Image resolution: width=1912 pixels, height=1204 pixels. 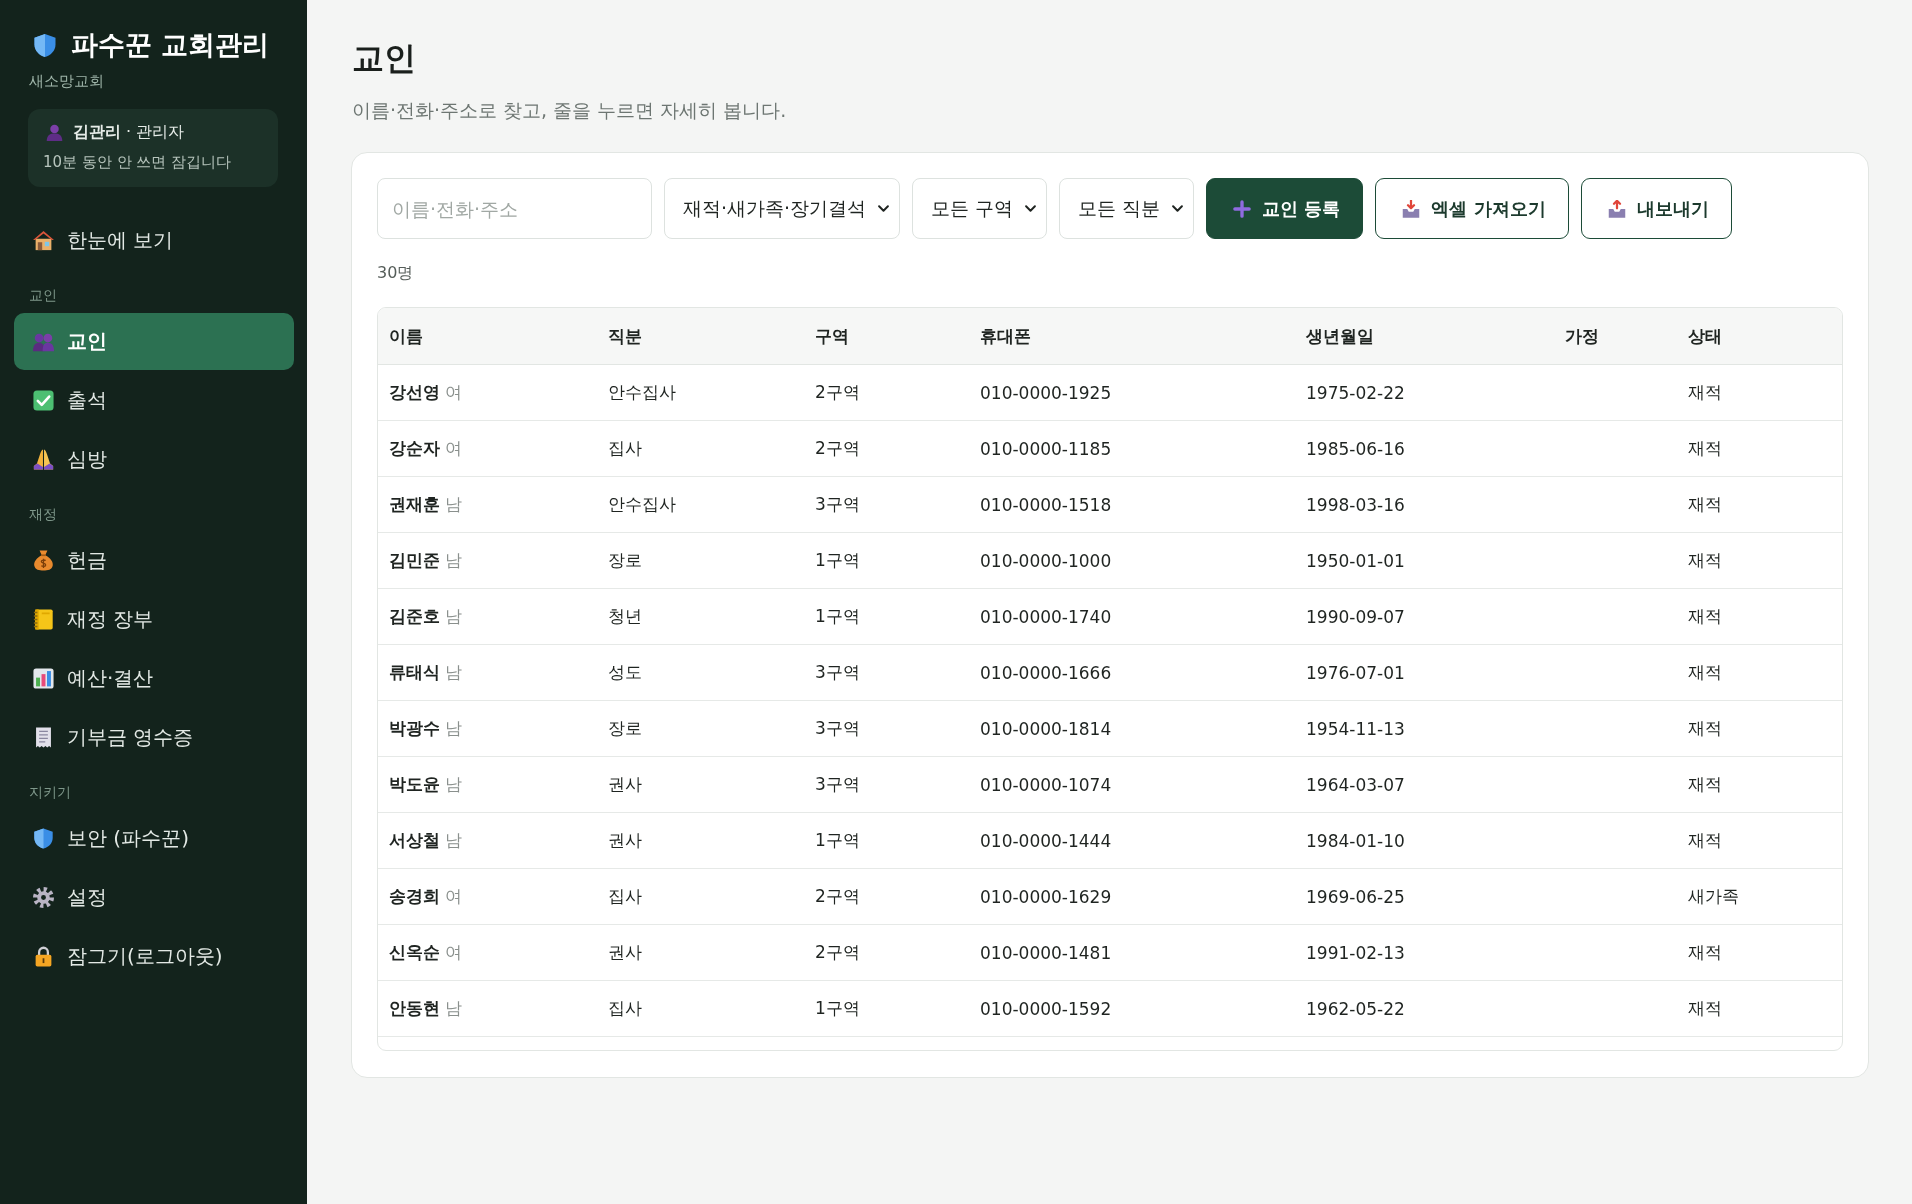 What do you see at coordinates (414, 560) in the screenshot?
I see `member-name: 김민준` at bounding box center [414, 560].